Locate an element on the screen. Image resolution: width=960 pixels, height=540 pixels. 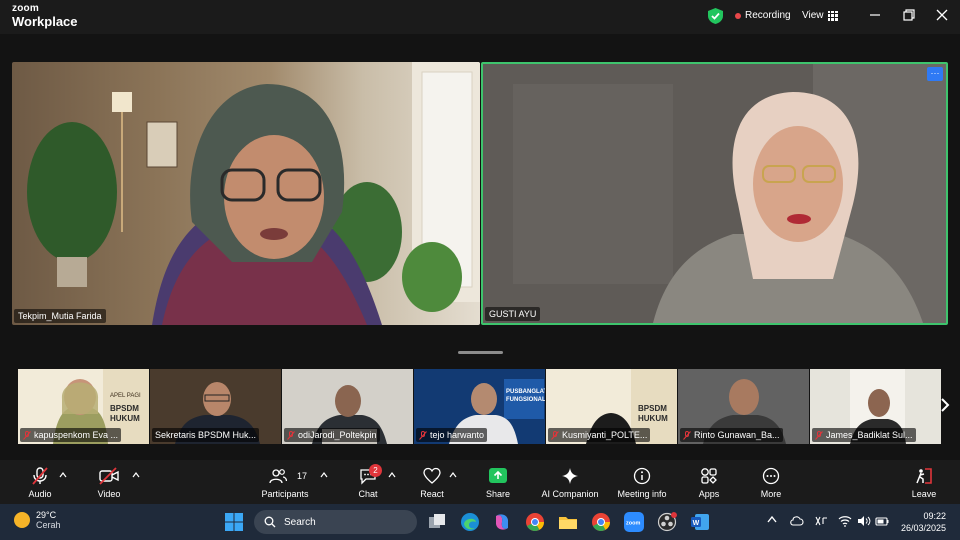
video-label: Video is located at coordinates (109, 494).